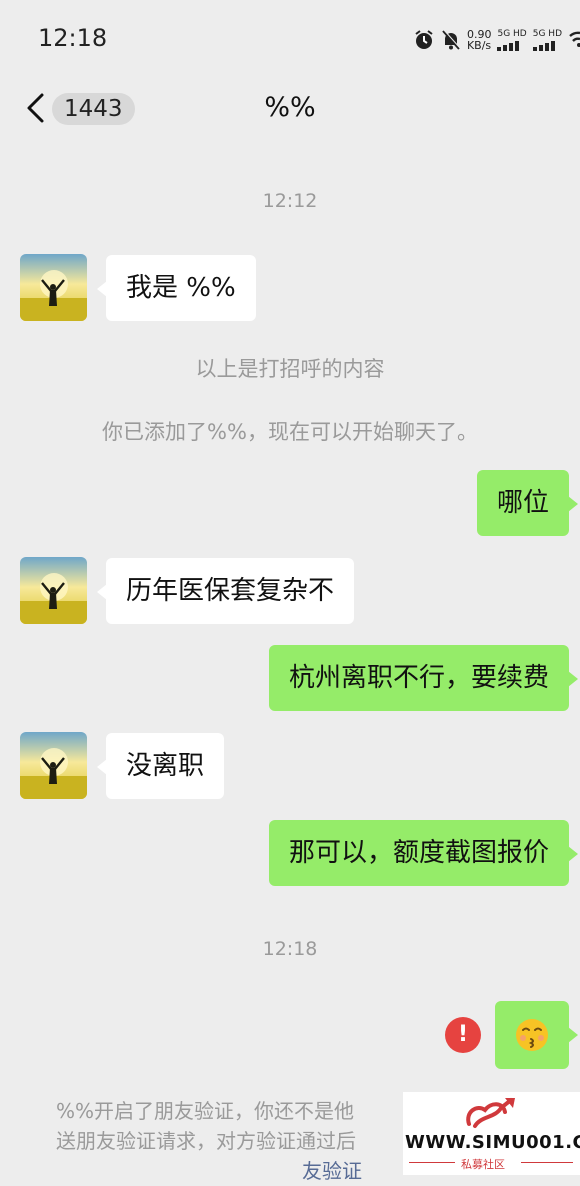 The image size is (580, 1186). I want to click on message-bubble-outgoing: 哪位, so click(527, 503).